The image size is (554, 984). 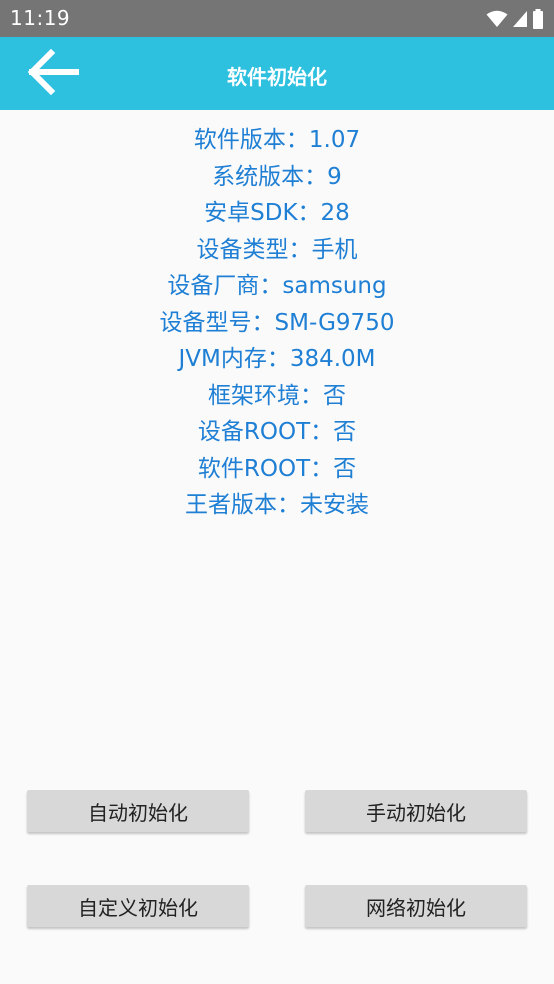 I want to click on device-model-text: 设备型号：SM-G9750, so click(x=277, y=322).